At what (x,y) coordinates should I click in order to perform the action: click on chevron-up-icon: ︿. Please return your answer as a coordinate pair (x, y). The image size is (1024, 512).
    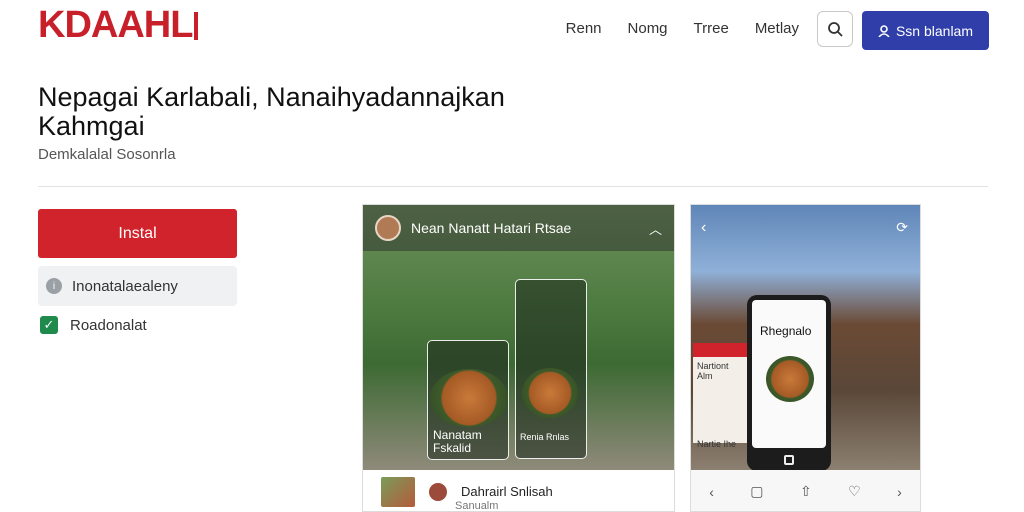
    Looking at the image, I should click on (655, 228).